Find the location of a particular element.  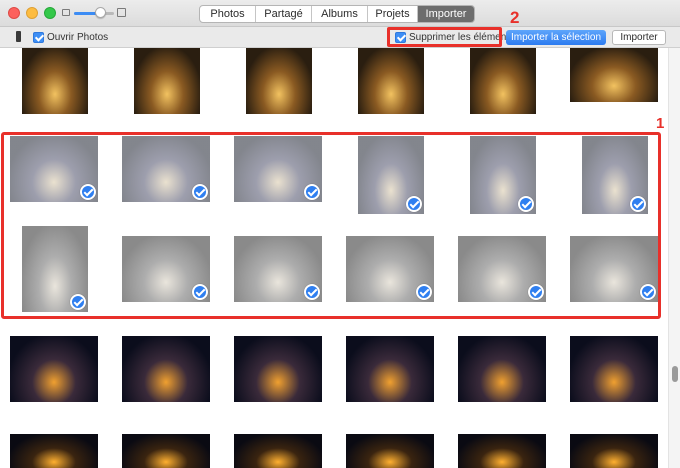

annotation-marker-1: 1 is located at coordinates (660, 123).